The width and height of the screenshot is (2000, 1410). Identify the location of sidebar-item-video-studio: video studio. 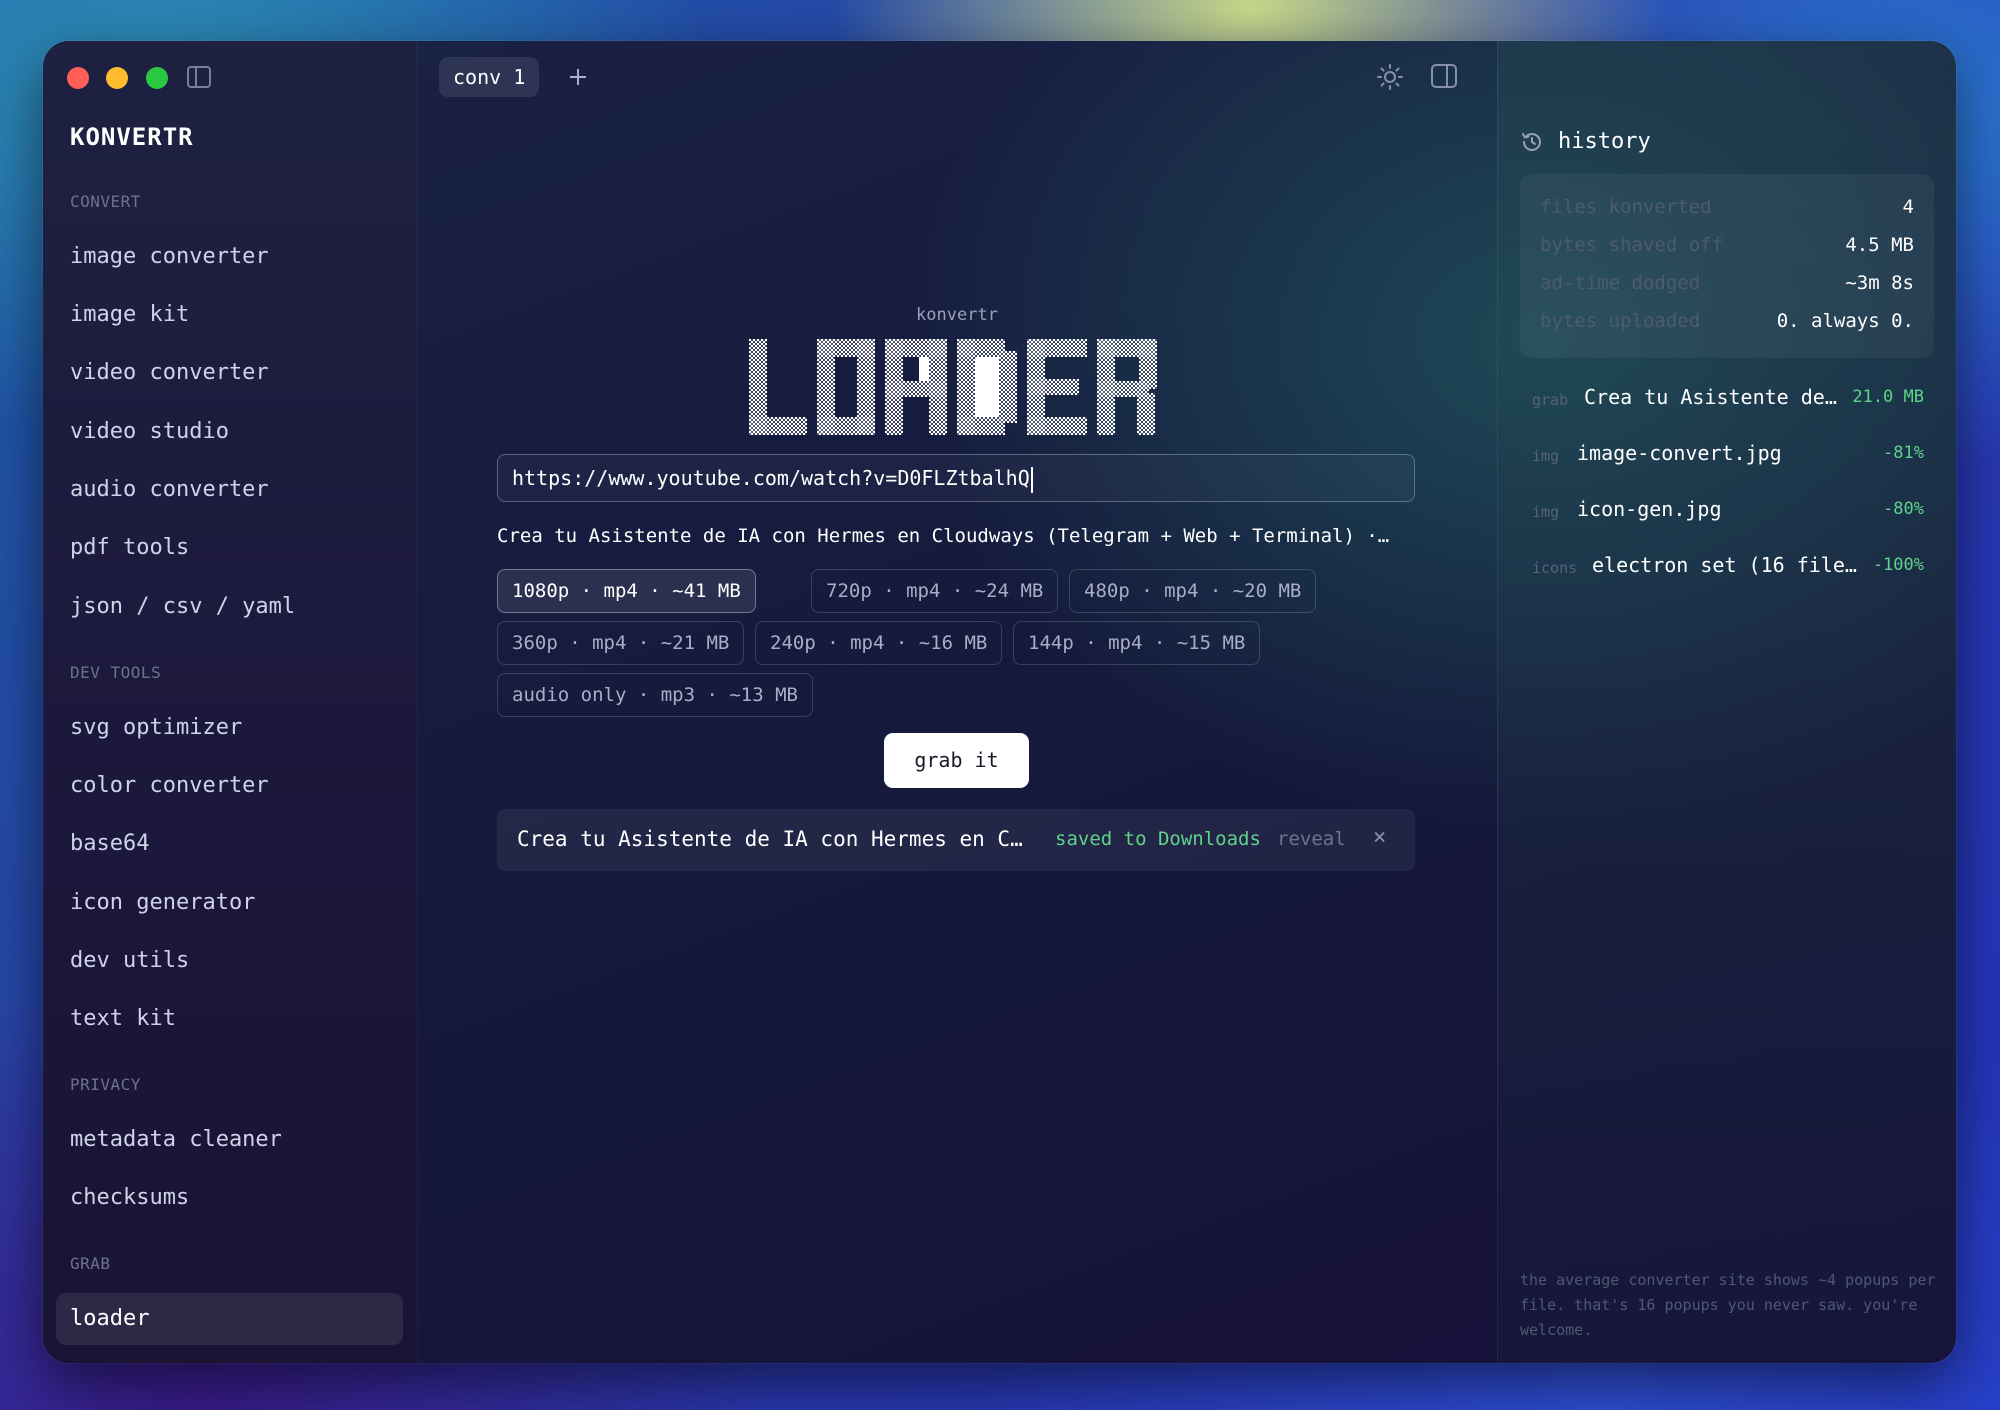
(149, 431).